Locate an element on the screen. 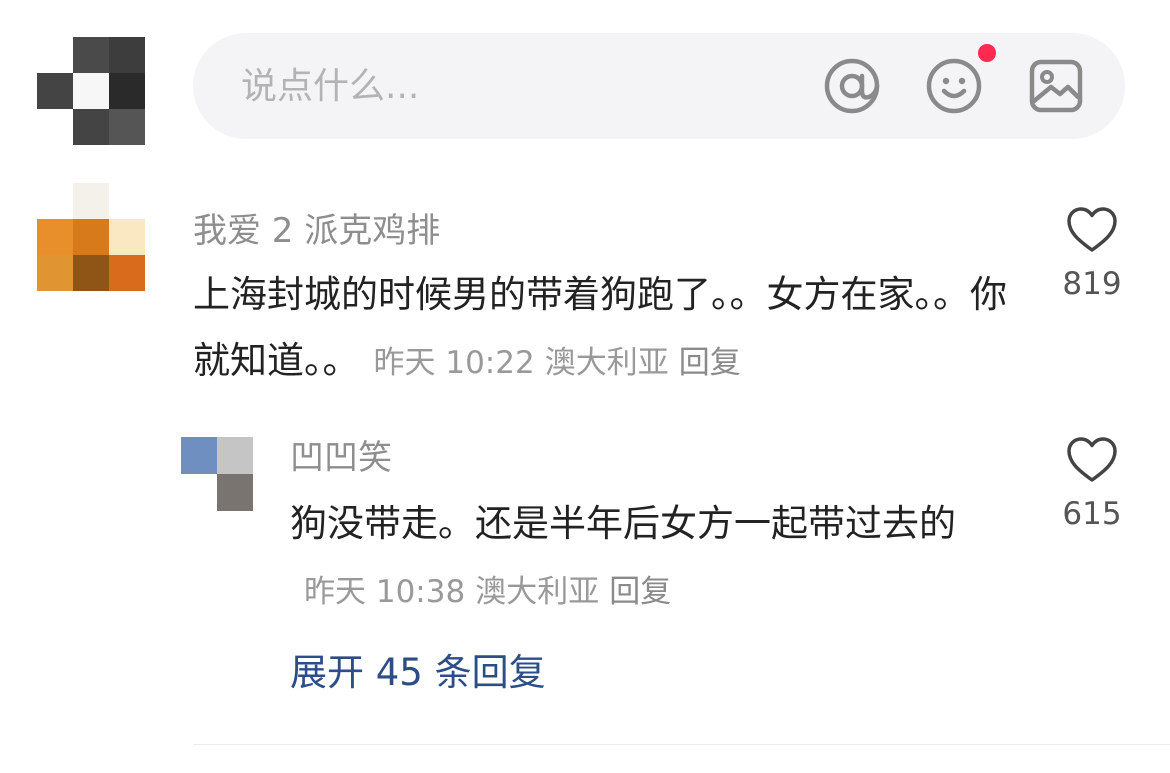 The image size is (1170, 773). divider is located at coordinates (681, 744).